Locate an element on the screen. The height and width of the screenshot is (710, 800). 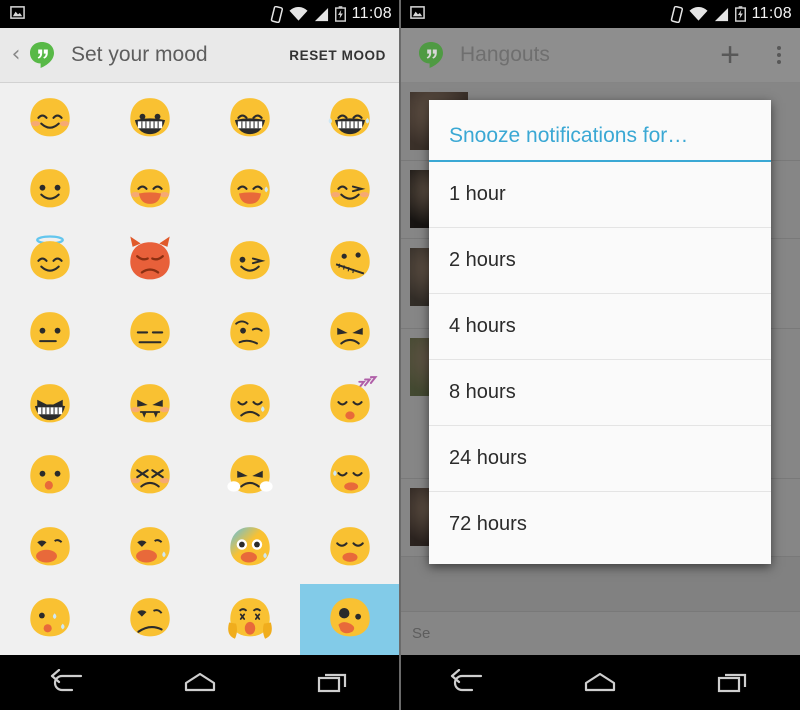
mood-emoji-blob-open-mouth-sweat is located at coordinates (250, 191).